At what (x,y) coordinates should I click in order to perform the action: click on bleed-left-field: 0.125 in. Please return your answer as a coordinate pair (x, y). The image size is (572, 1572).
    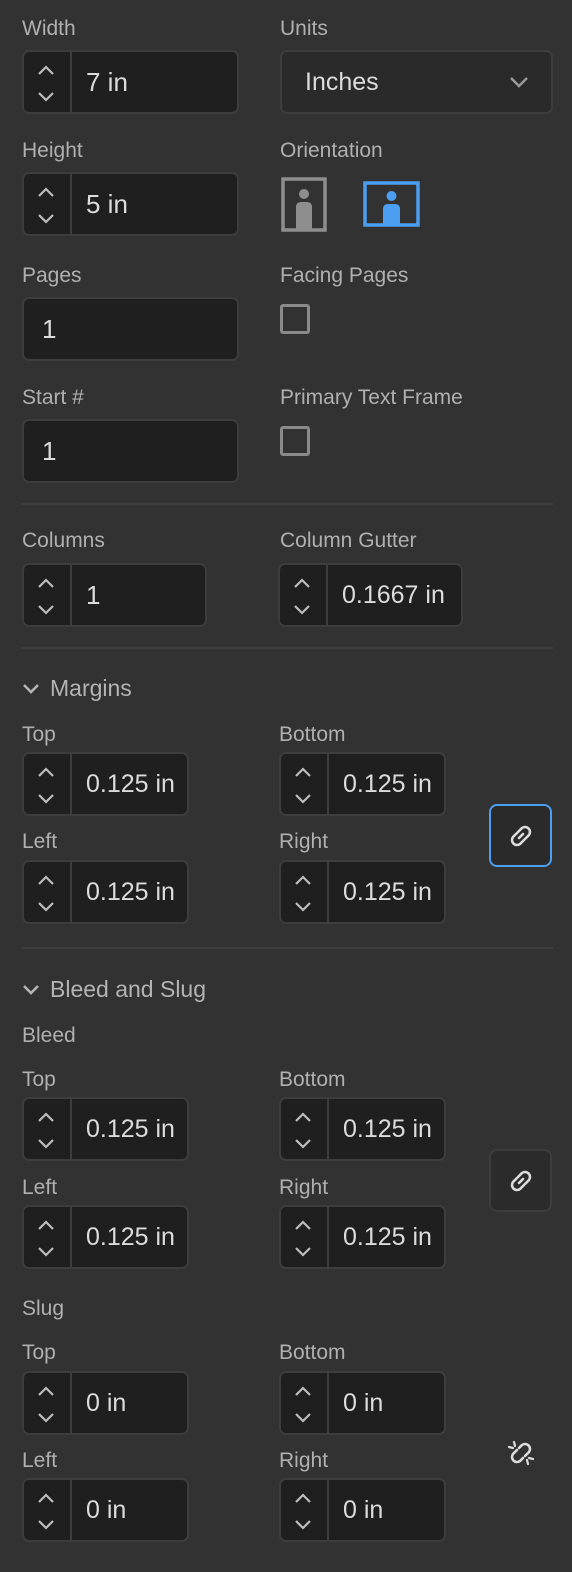
    Looking at the image, I should click on (105, 1237).